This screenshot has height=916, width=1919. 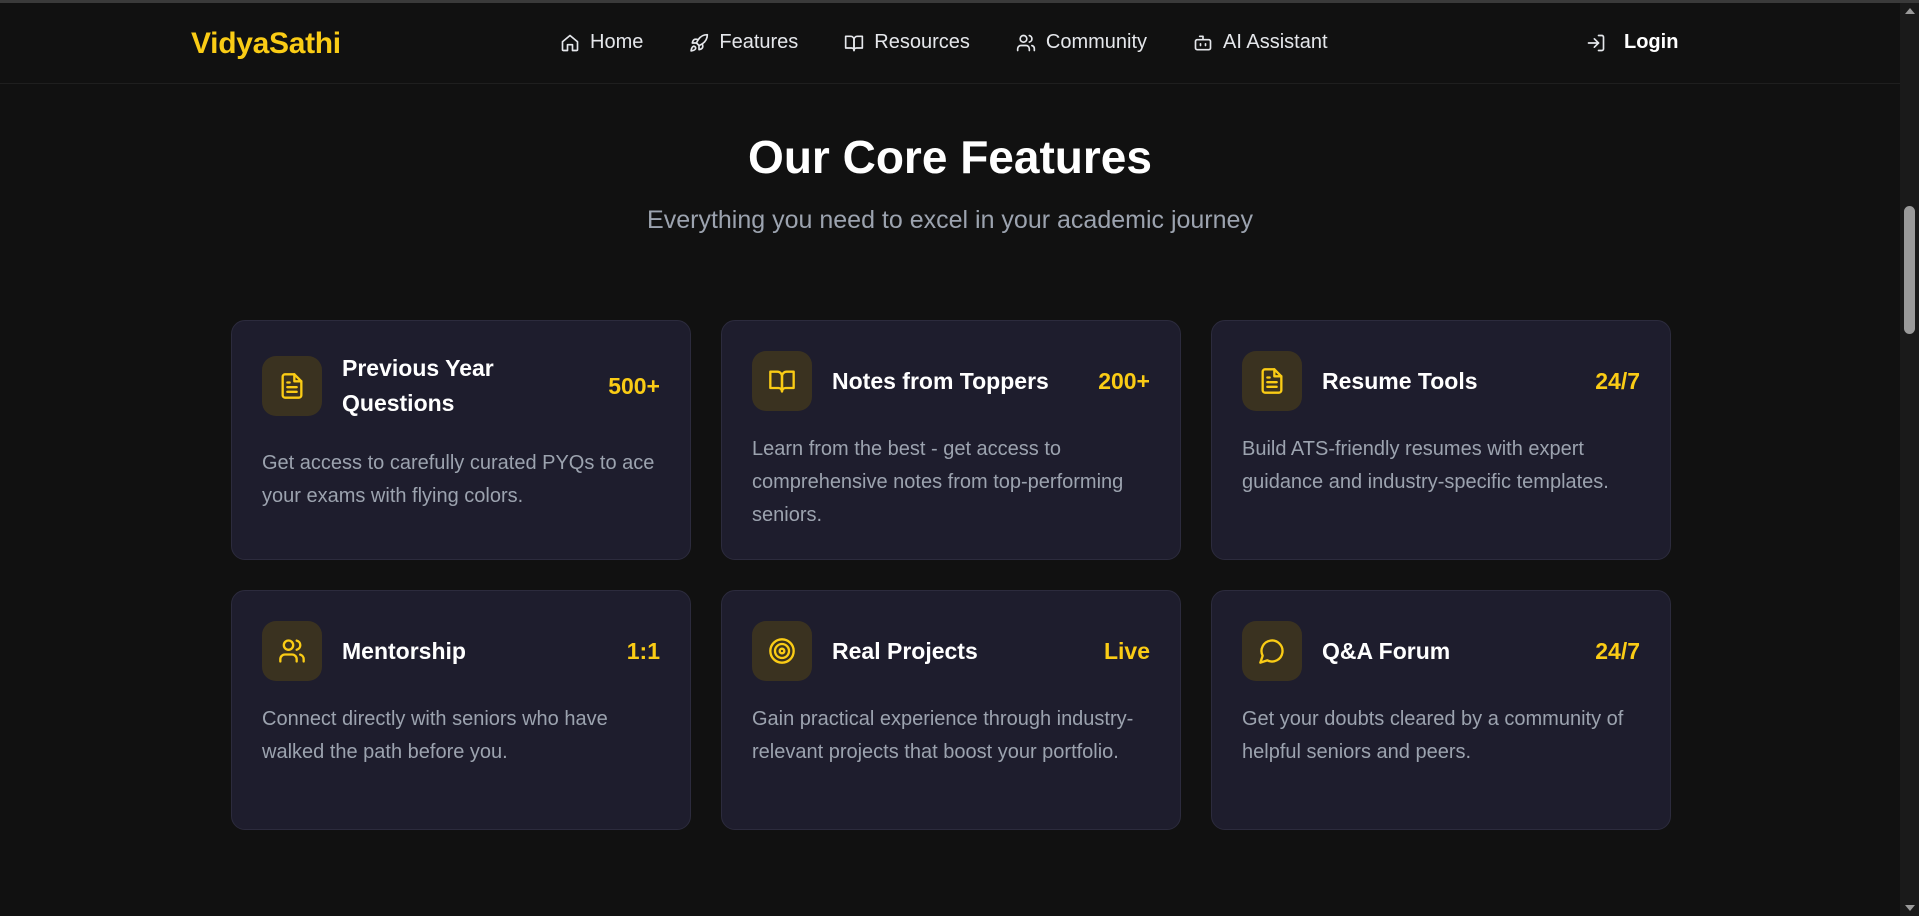 I want to click on card-header: Mentorship 1:1, so click(x=461, y=651).